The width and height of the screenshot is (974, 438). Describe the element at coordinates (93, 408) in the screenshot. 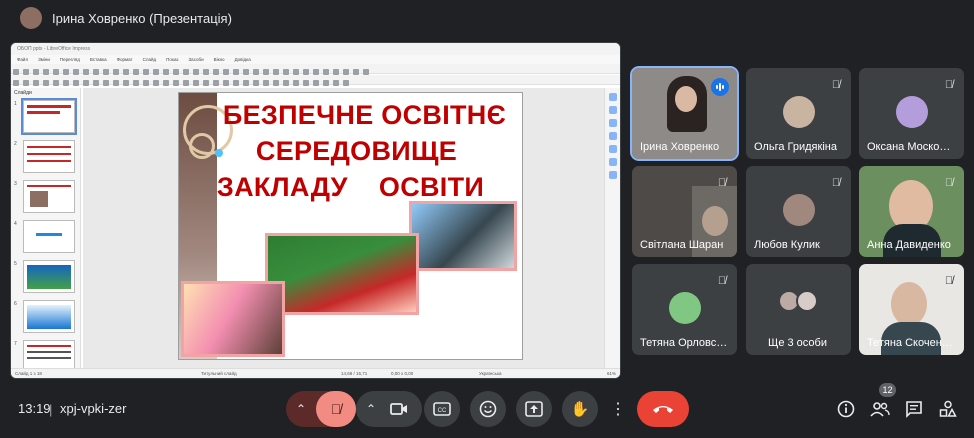

I see `meeting-code: xpj-vpki-zer` at that location.